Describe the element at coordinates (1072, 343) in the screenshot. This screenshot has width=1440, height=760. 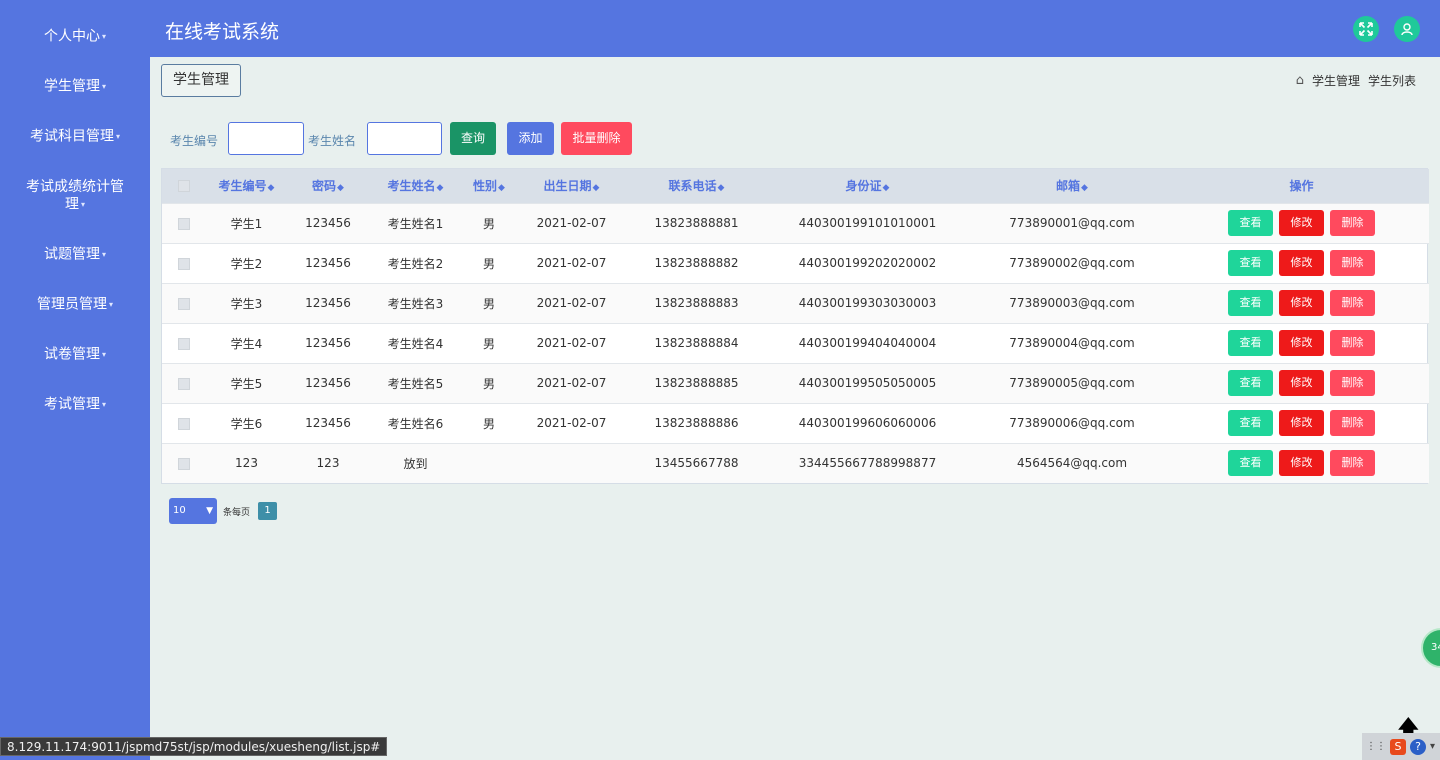
I see `cell-email: 773890004@qq.com` at that location.